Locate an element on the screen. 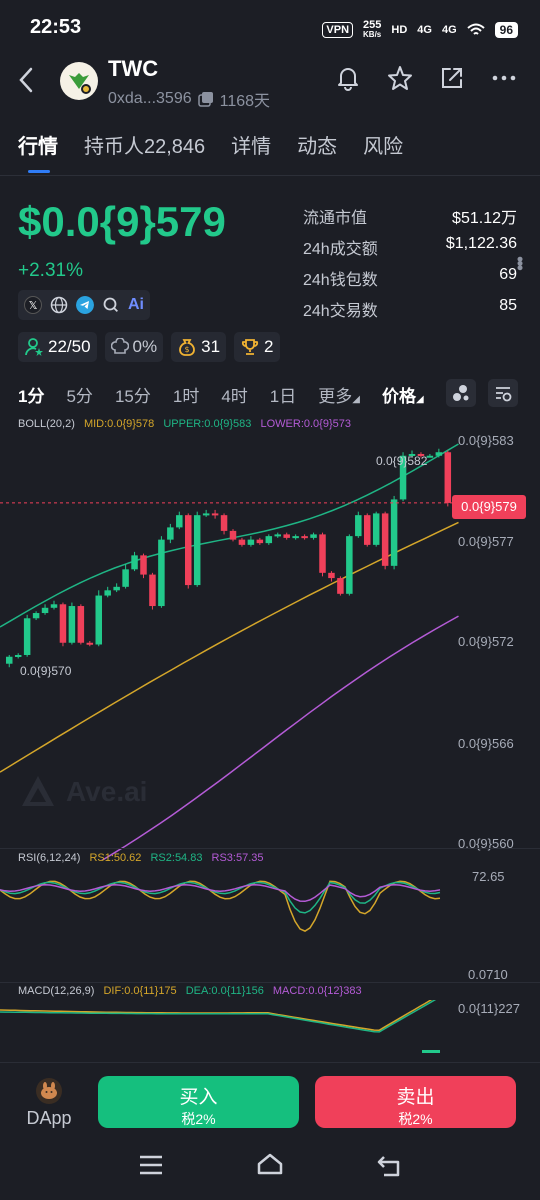 The height and width of the screenshot is (1200, 540). menu-nav-icon is located at coordinates (151, 1165).